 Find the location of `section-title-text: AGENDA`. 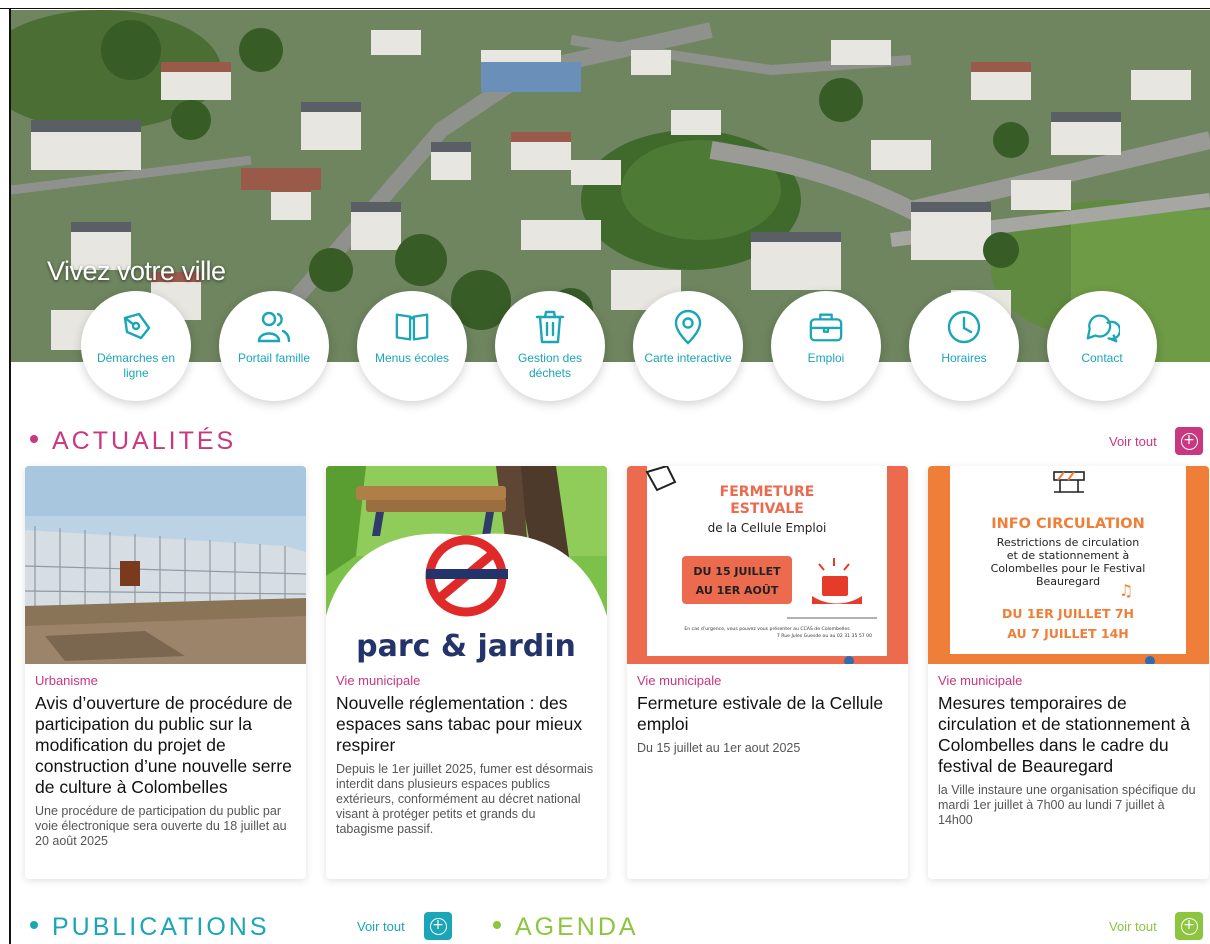

section-title-text: AGENDA is located at coordinates (577, 927).